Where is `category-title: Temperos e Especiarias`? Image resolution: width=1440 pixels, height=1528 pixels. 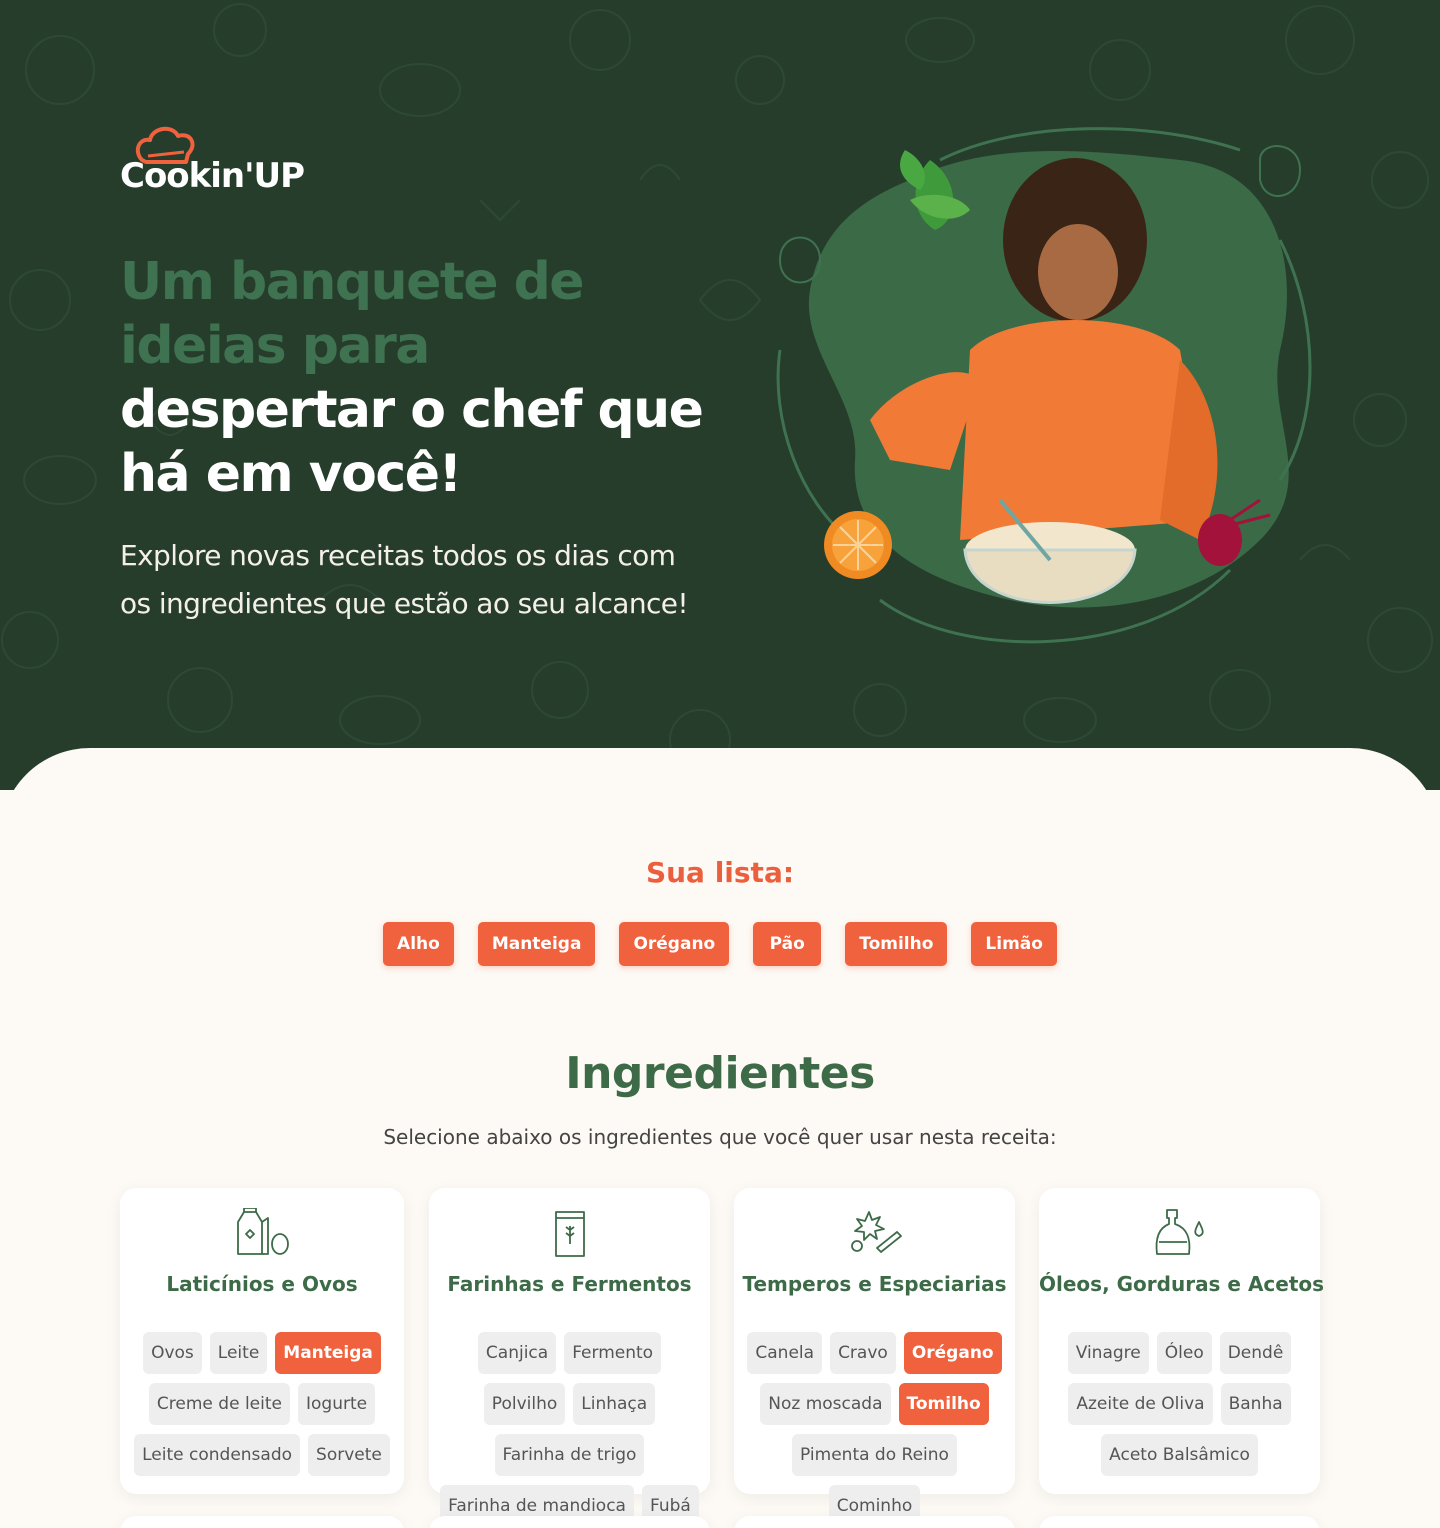
category-title: Temperos e Especiarias is located at coordinates (874, 1284).